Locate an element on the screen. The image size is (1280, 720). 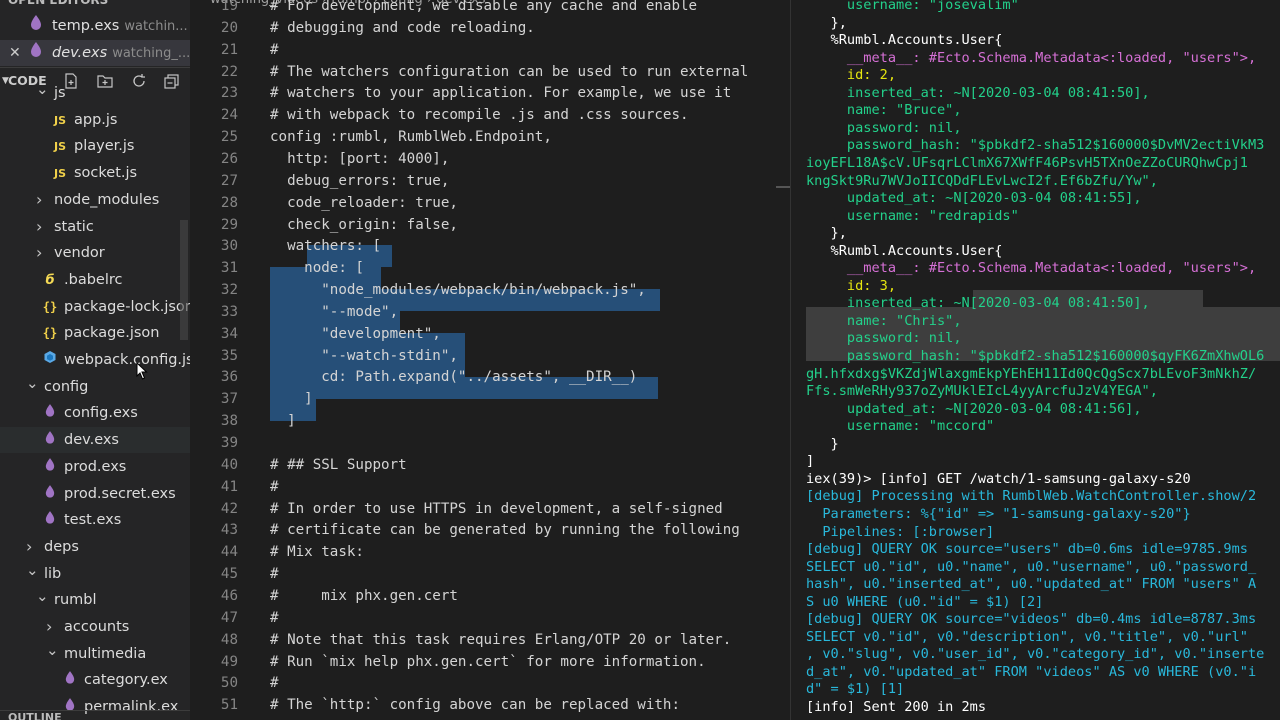
tree-item: prod.secret.exs is located at coordinates (95, 494).